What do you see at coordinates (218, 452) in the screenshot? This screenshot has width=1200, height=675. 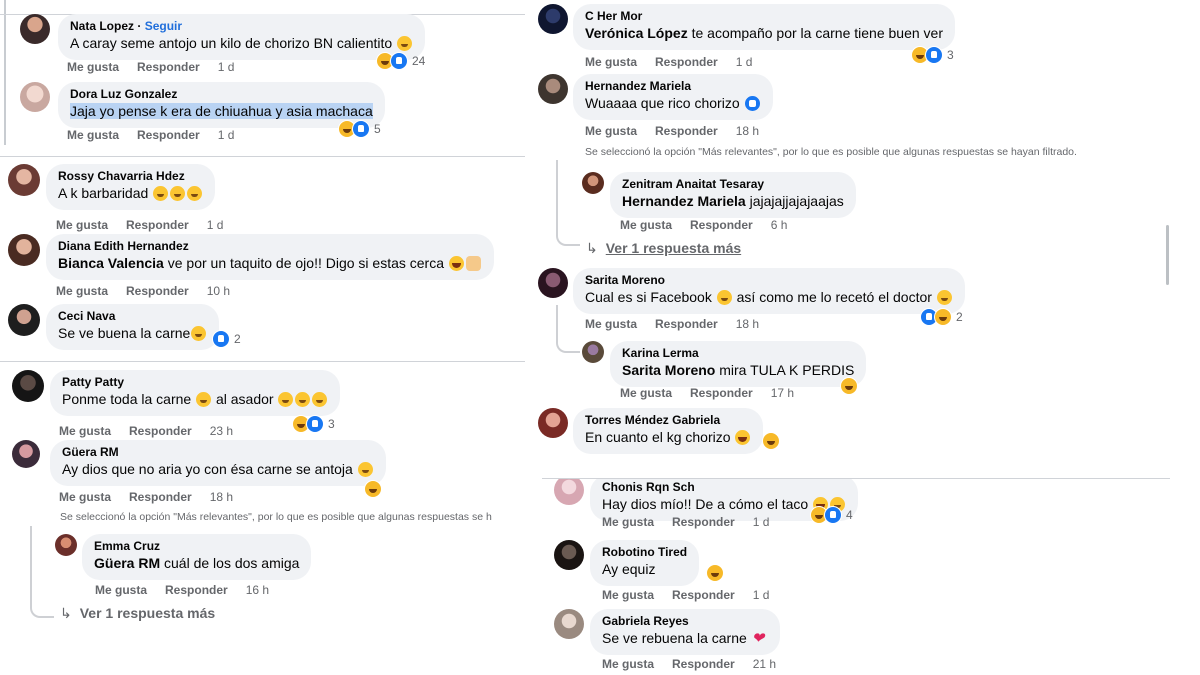 I see `comment-author: Güera RM` at bounding box center [218, 452].